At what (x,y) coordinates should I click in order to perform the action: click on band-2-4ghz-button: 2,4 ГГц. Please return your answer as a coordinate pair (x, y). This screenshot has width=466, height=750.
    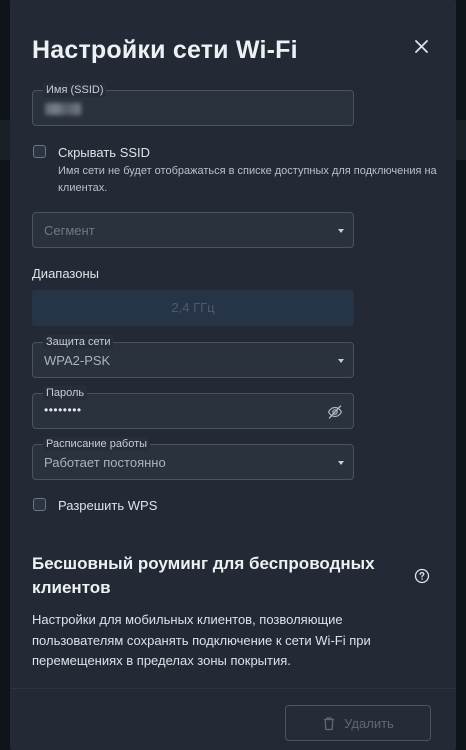
    Looking at the image, I should click on (193, 308).